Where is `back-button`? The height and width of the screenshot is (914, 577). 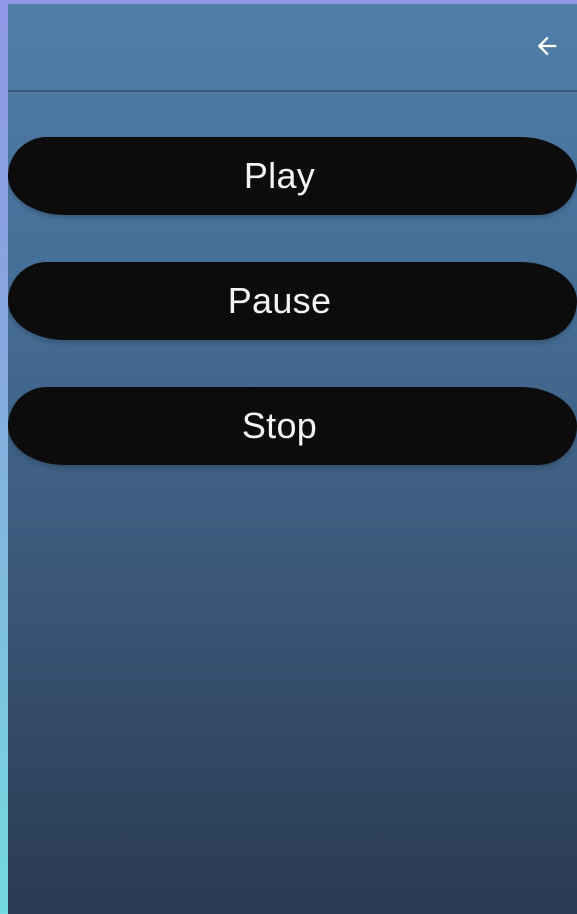
back-button is located at coordinates (547, 46).